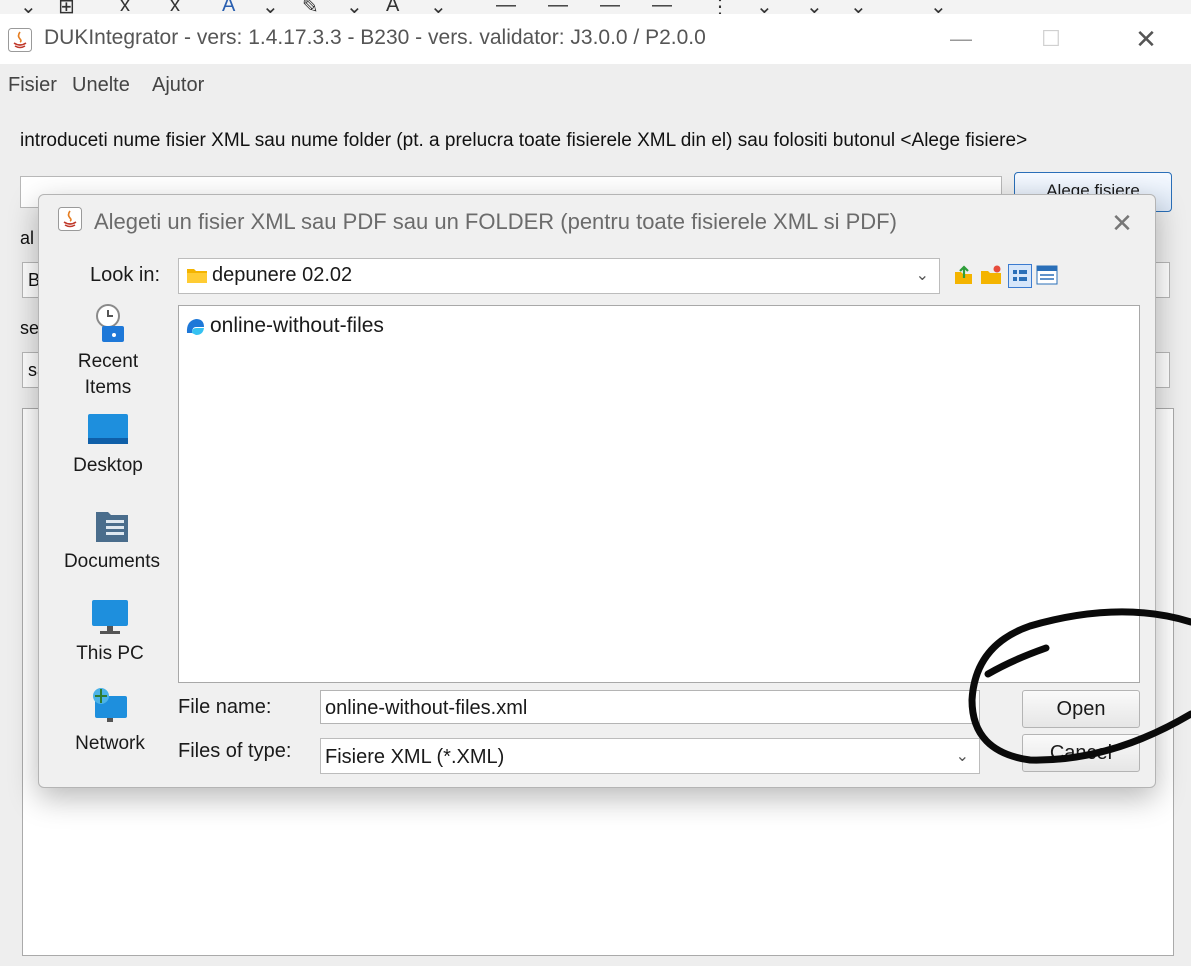  Describe the element at coordinates (297, 325) in the screenshot. I see `file-name: online-without-files` at that location.